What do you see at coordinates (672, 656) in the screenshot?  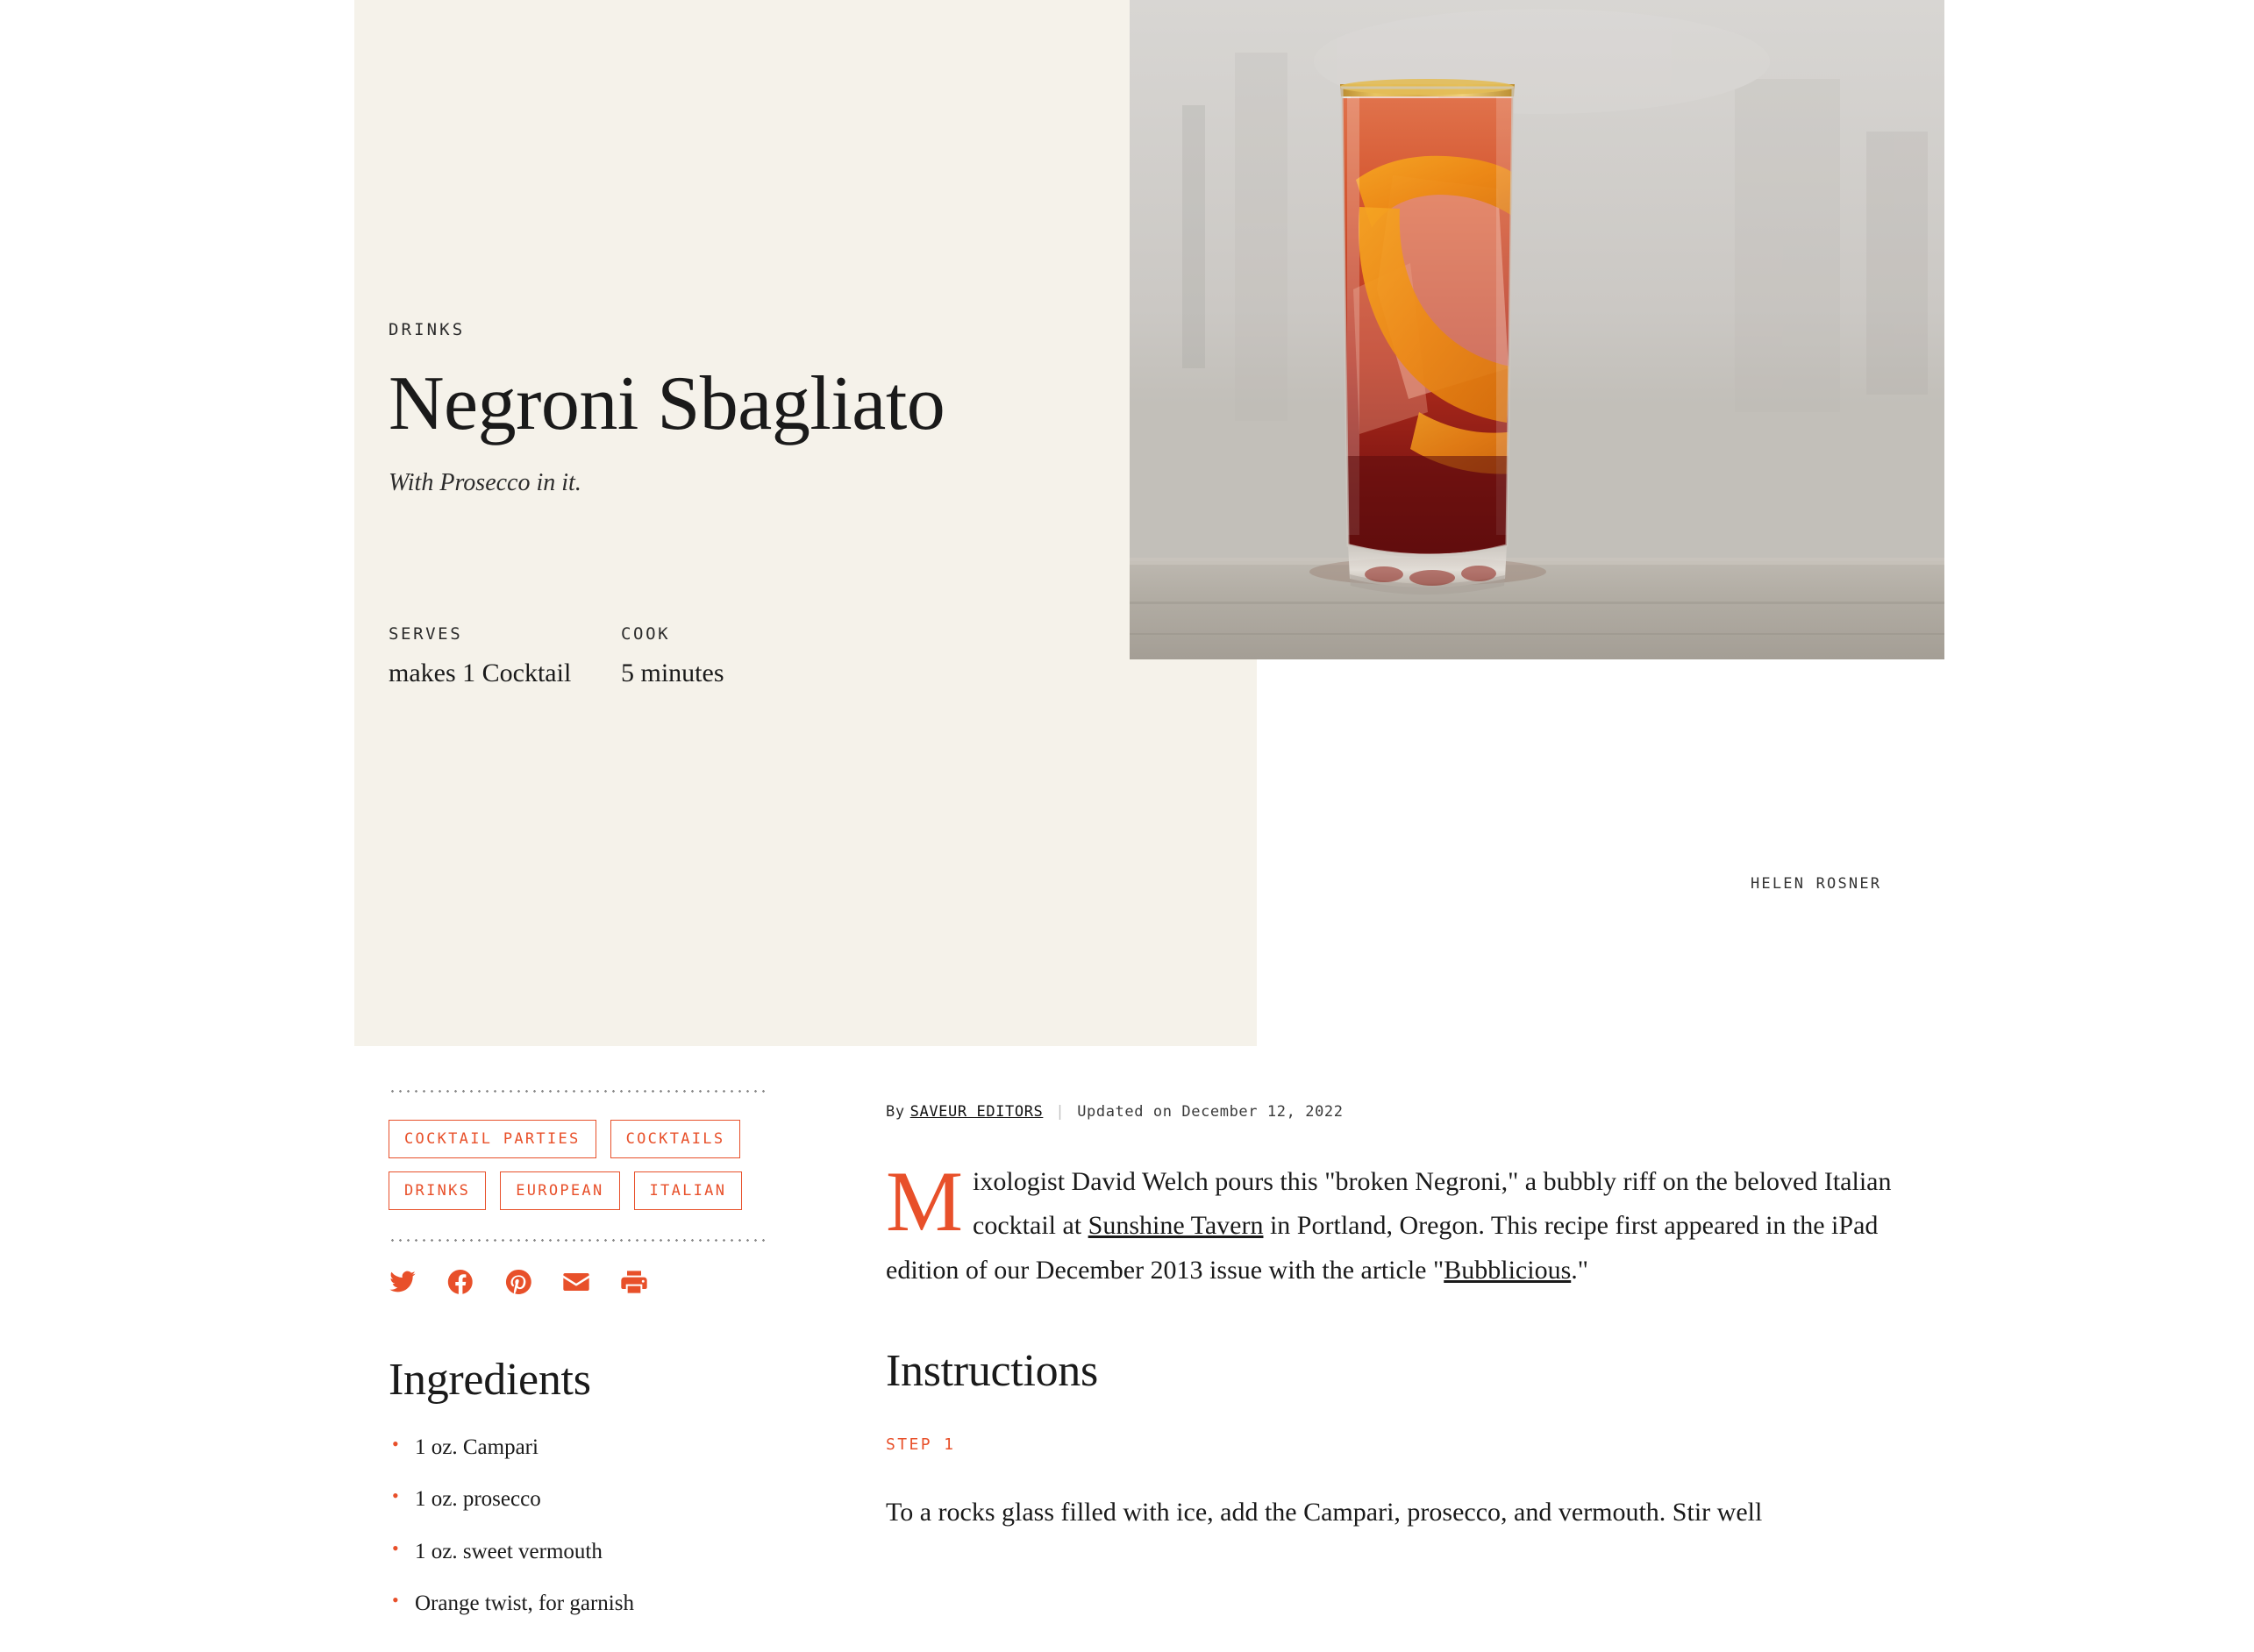 I see `cook-meta: COOK 5 minutes` at bounding box center [672, 656].